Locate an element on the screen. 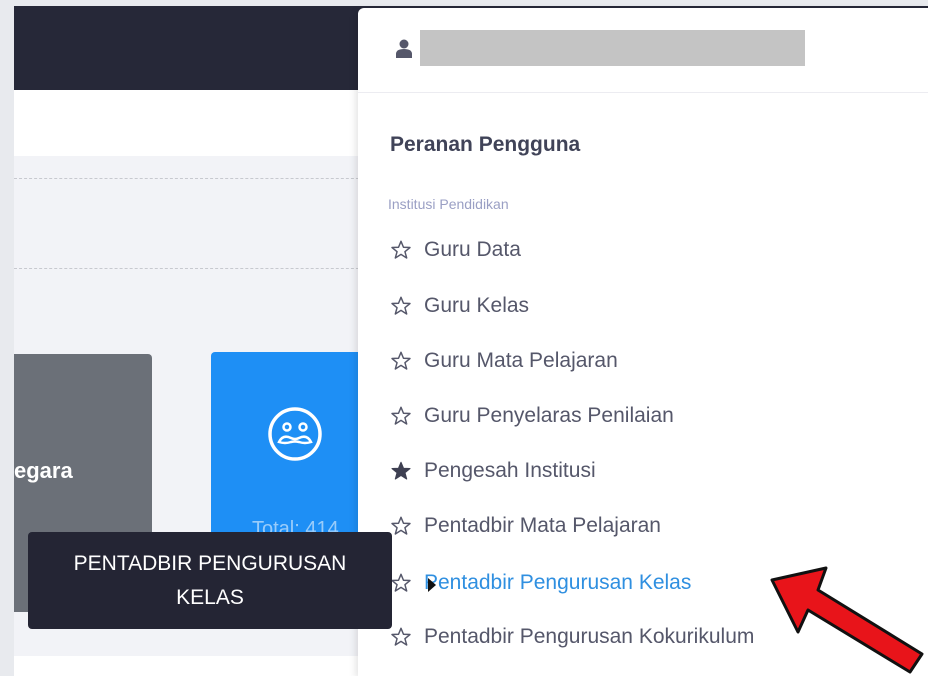 This screenshot has height=676, width=928. user-icon is located at coordinates (404, 48).